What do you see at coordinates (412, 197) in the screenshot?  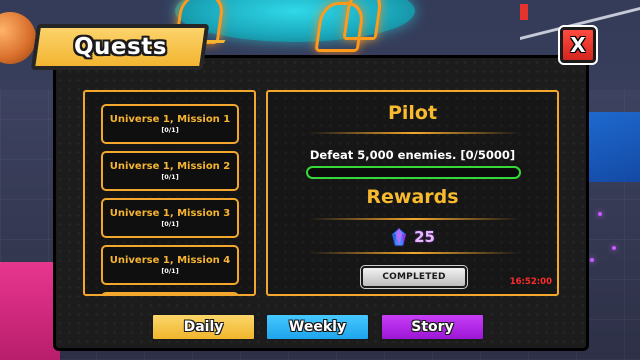 I see `rewards-title: Rewards` at bounding box center [412, 197].